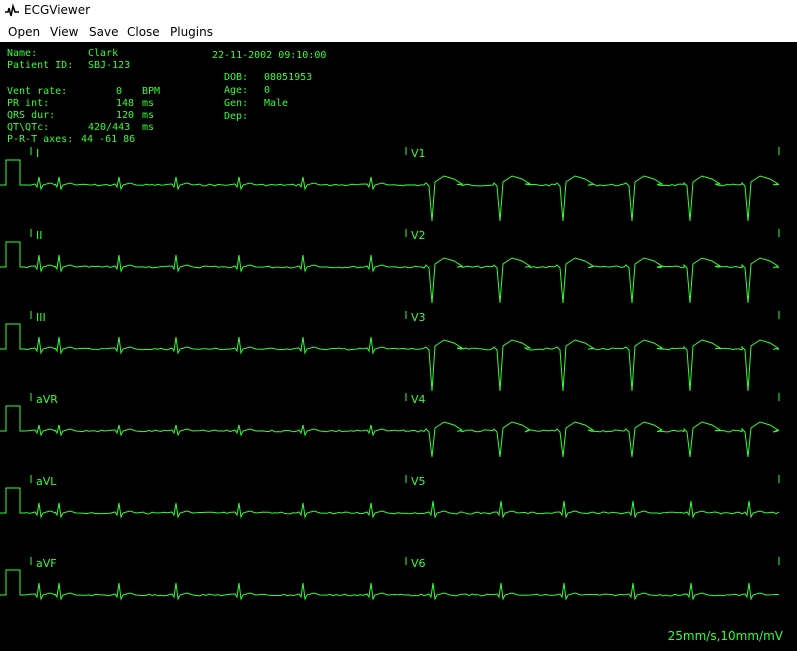 Image resolution: width=797 pixels, height=651 pixels. What do you see at coordinates (215, 591) in the screenshot?
I see `lead-aVF-trace` at bounding box center [215, 591].